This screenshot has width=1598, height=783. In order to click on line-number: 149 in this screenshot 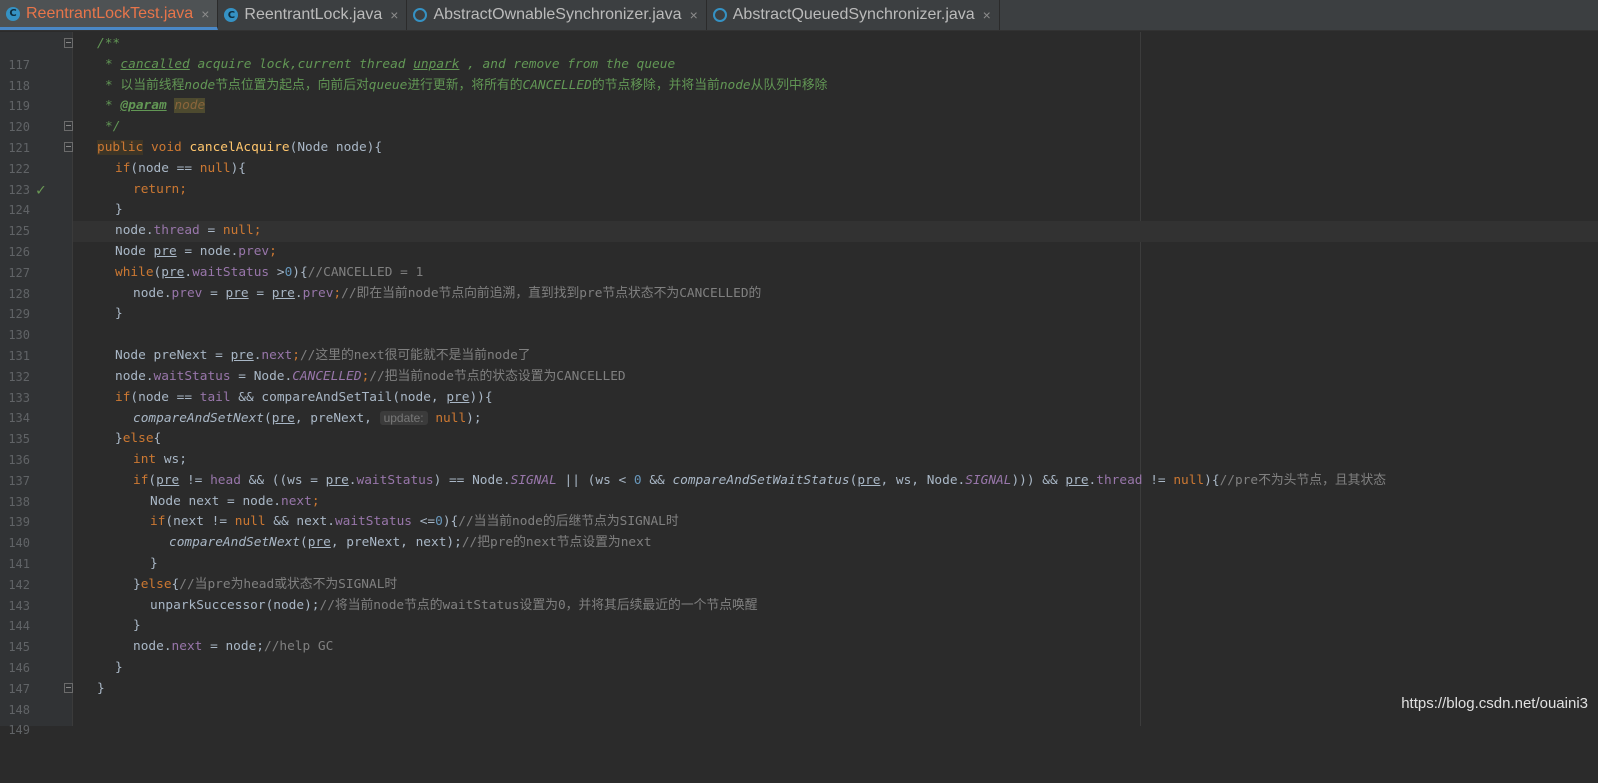, I will do `click(19, 730)`.